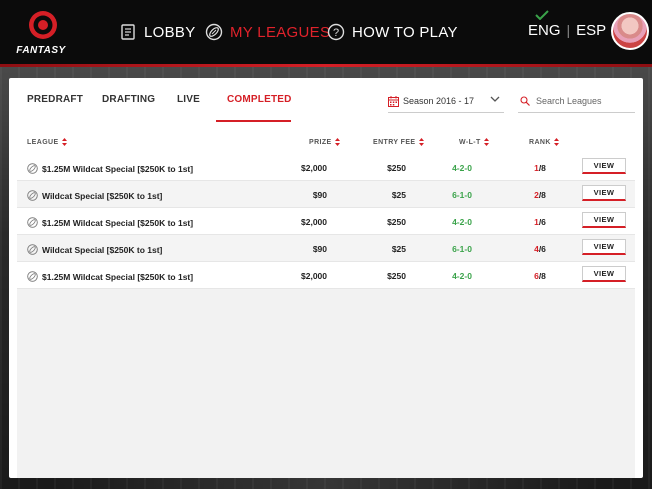 The height and width of the screenshot is (489, 652). What do you see at coordinates (405, 32) in the screenshot?
I see `nav-how-to-play-label: HOW TO PLAY` at bounding box center [405, 32].